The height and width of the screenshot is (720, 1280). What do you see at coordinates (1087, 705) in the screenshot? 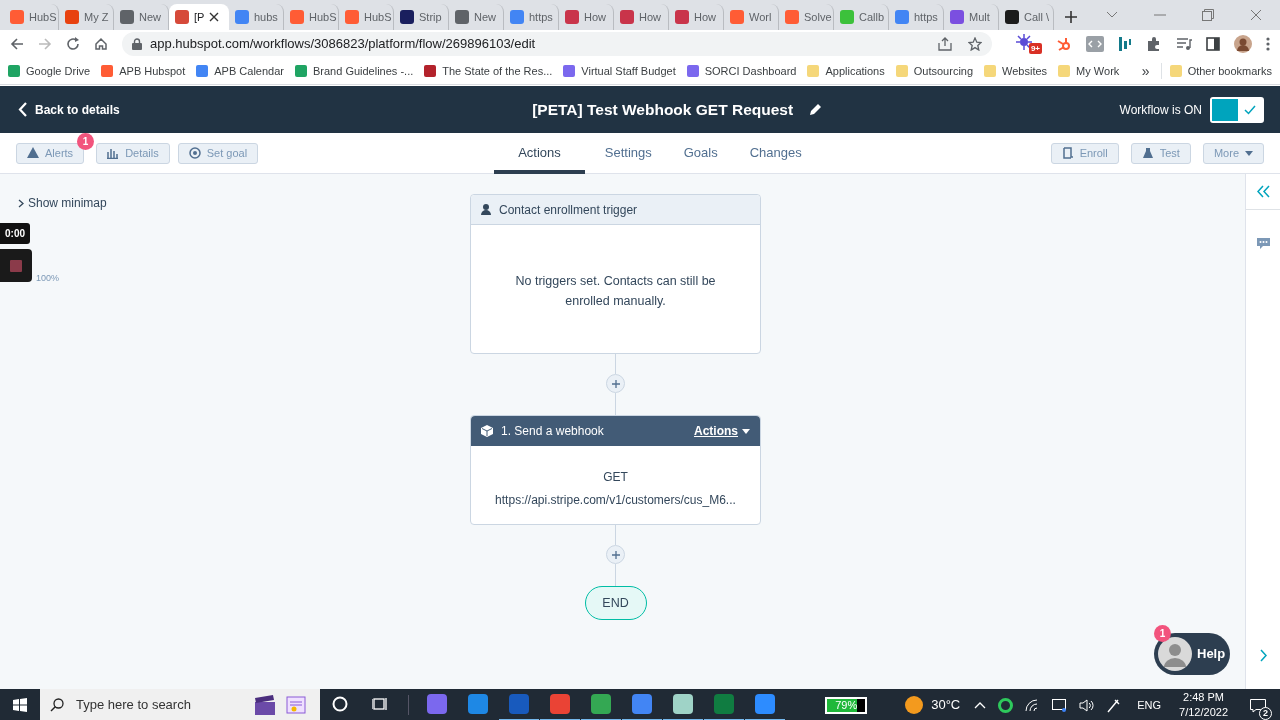
I see `volume-icon` at bounding box center [1087, 705].